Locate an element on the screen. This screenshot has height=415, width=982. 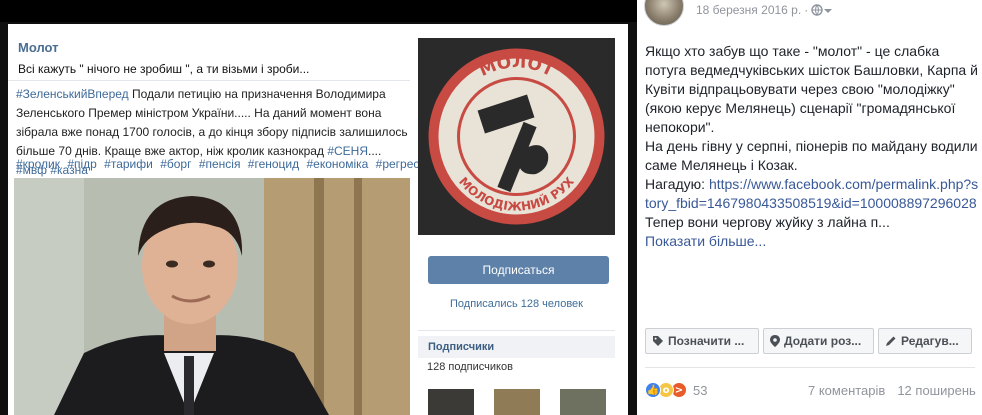
caret-down-icon is located at coordinates (828, 11).